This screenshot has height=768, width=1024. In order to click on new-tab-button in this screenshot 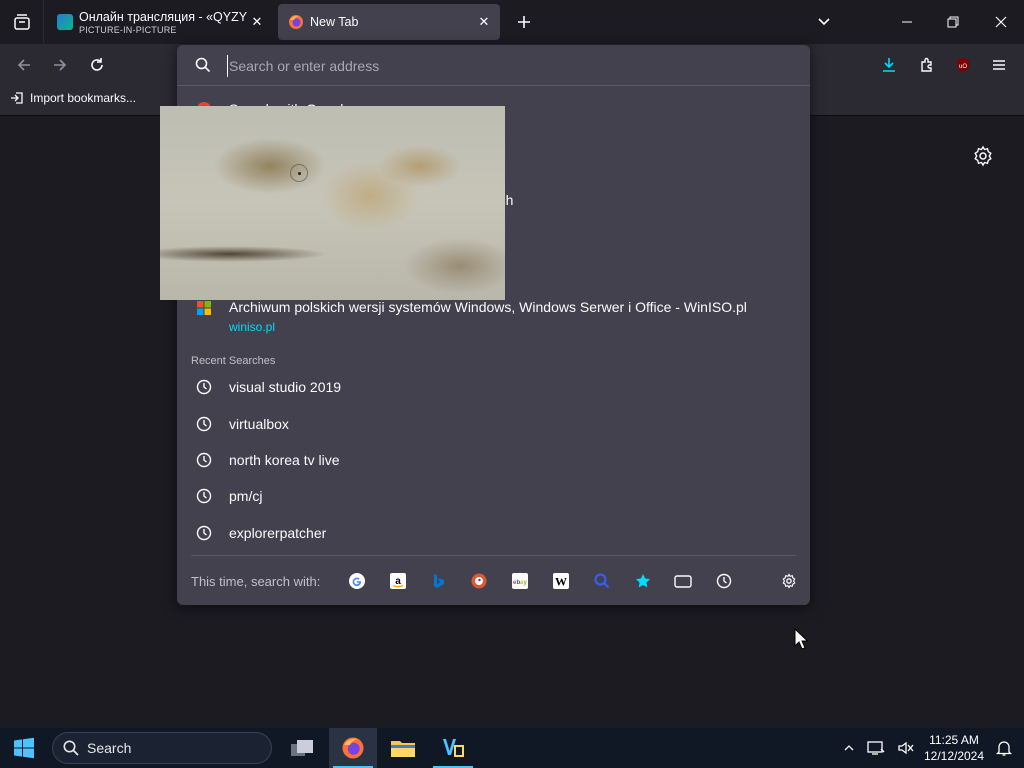, I will do `click(524, 22)`.